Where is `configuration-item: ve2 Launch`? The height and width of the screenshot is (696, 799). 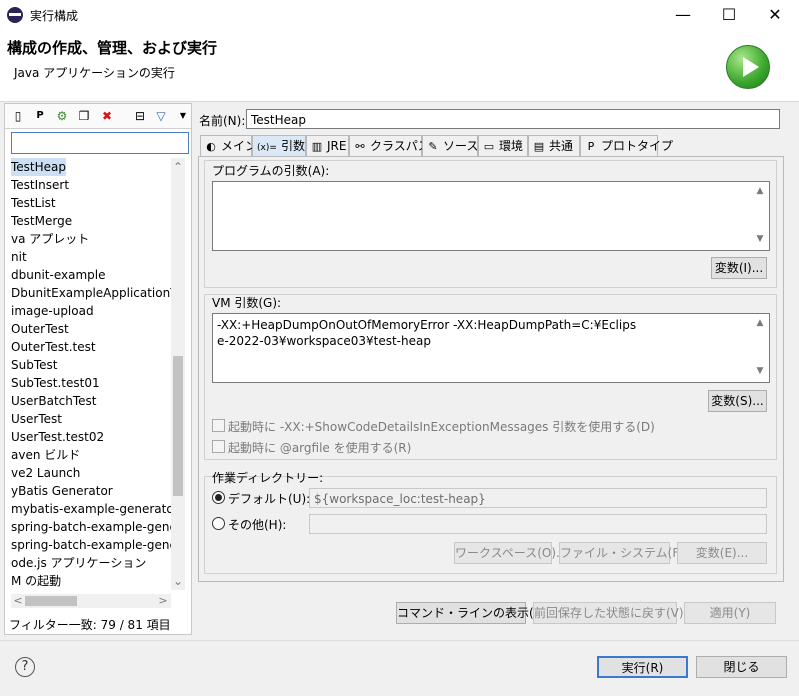 configuration-item: ve2 Launch is located at coordinates (45, 473).